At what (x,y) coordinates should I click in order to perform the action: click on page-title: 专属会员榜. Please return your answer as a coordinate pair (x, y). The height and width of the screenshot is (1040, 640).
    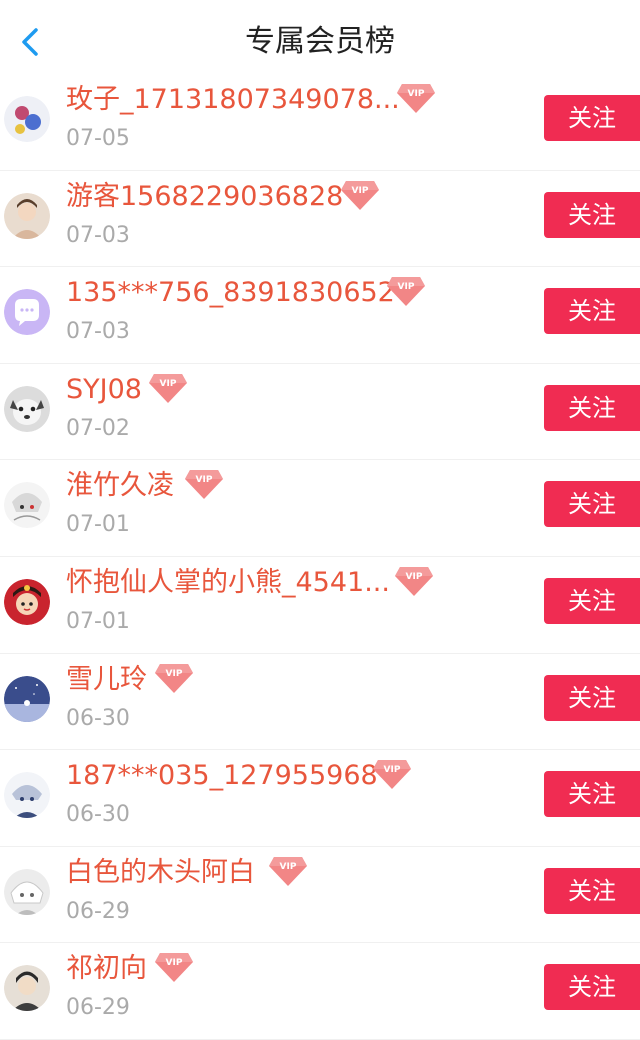
    Looking at the image, I should click on (320, 41).